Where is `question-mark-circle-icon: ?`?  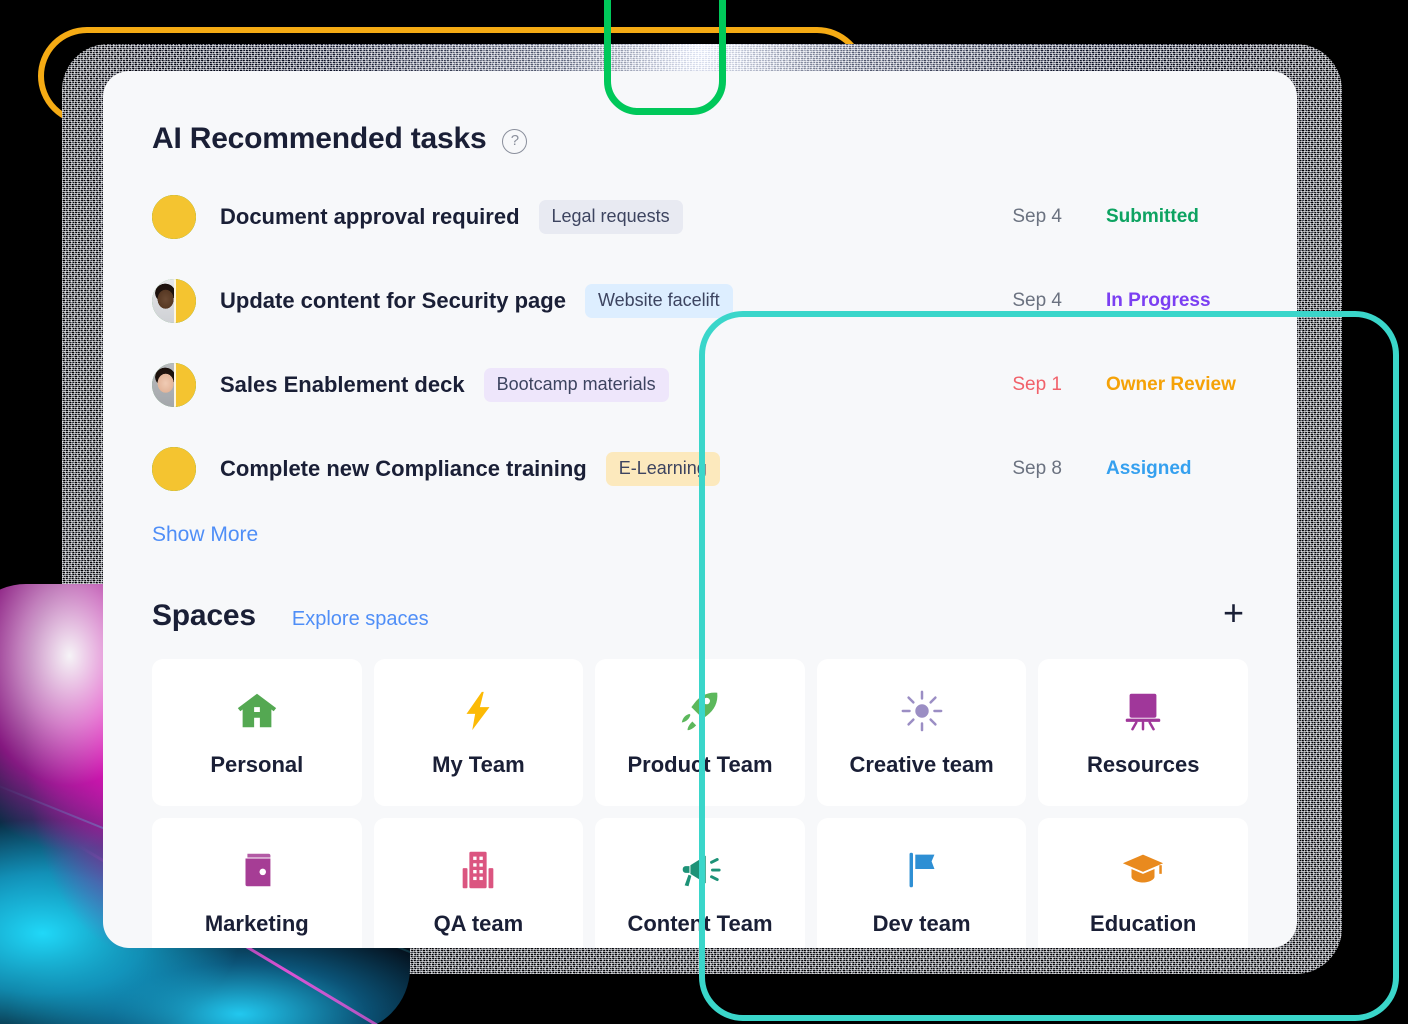
question-mark-circle-icon: ? is located at coordinates (515, 141).